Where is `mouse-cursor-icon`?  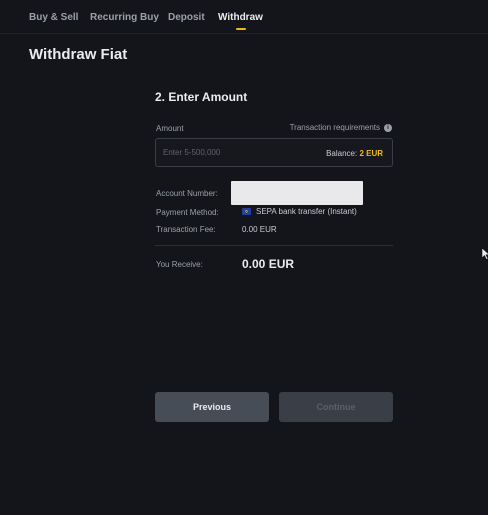 mouse-cursor-icon is located at coordinates (485, 254).